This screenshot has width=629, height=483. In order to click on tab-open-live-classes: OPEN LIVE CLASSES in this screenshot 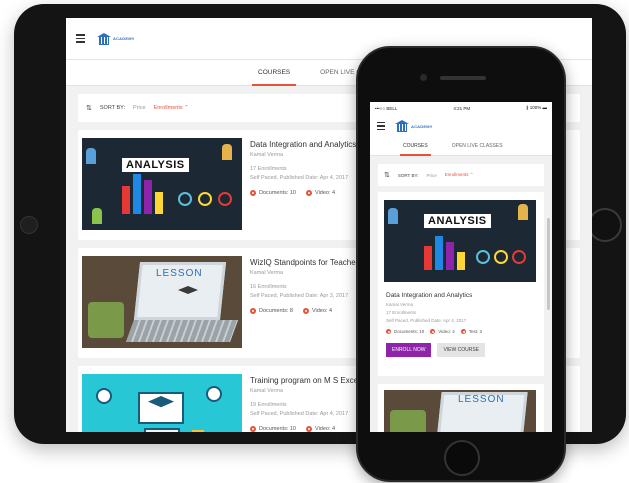, I will do `click(477, 147)`.